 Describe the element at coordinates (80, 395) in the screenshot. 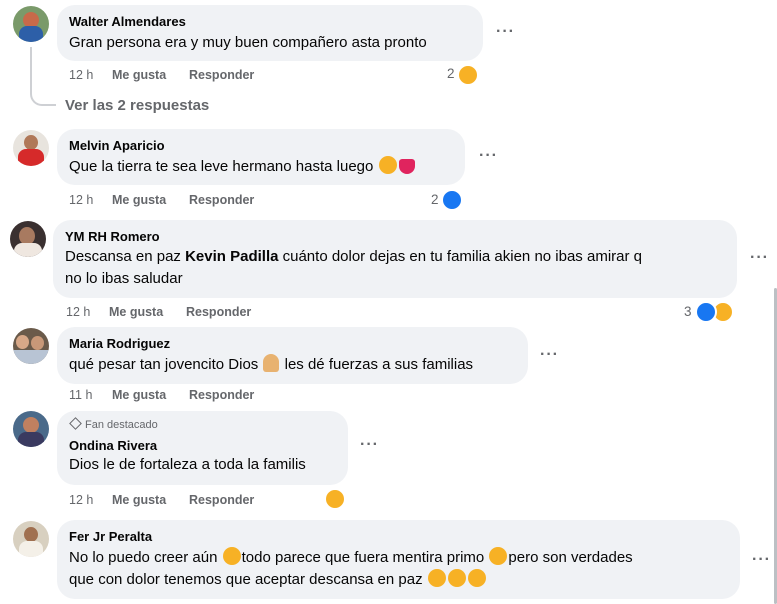

I see `comment-time: 11 h` at that location.